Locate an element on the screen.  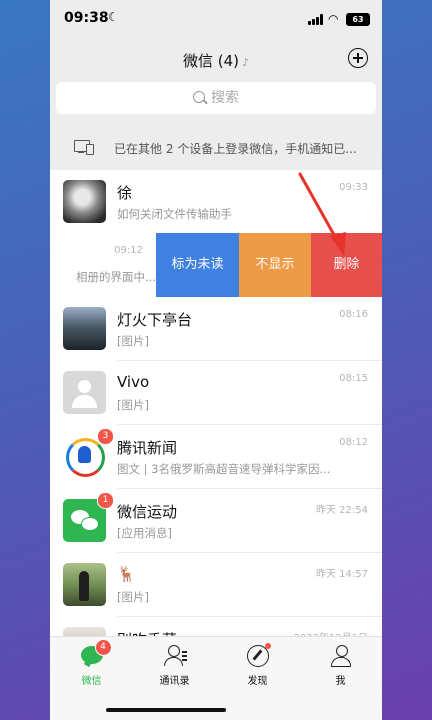
page-title-text: 微信 (4) is located at coordinates (210, 61).